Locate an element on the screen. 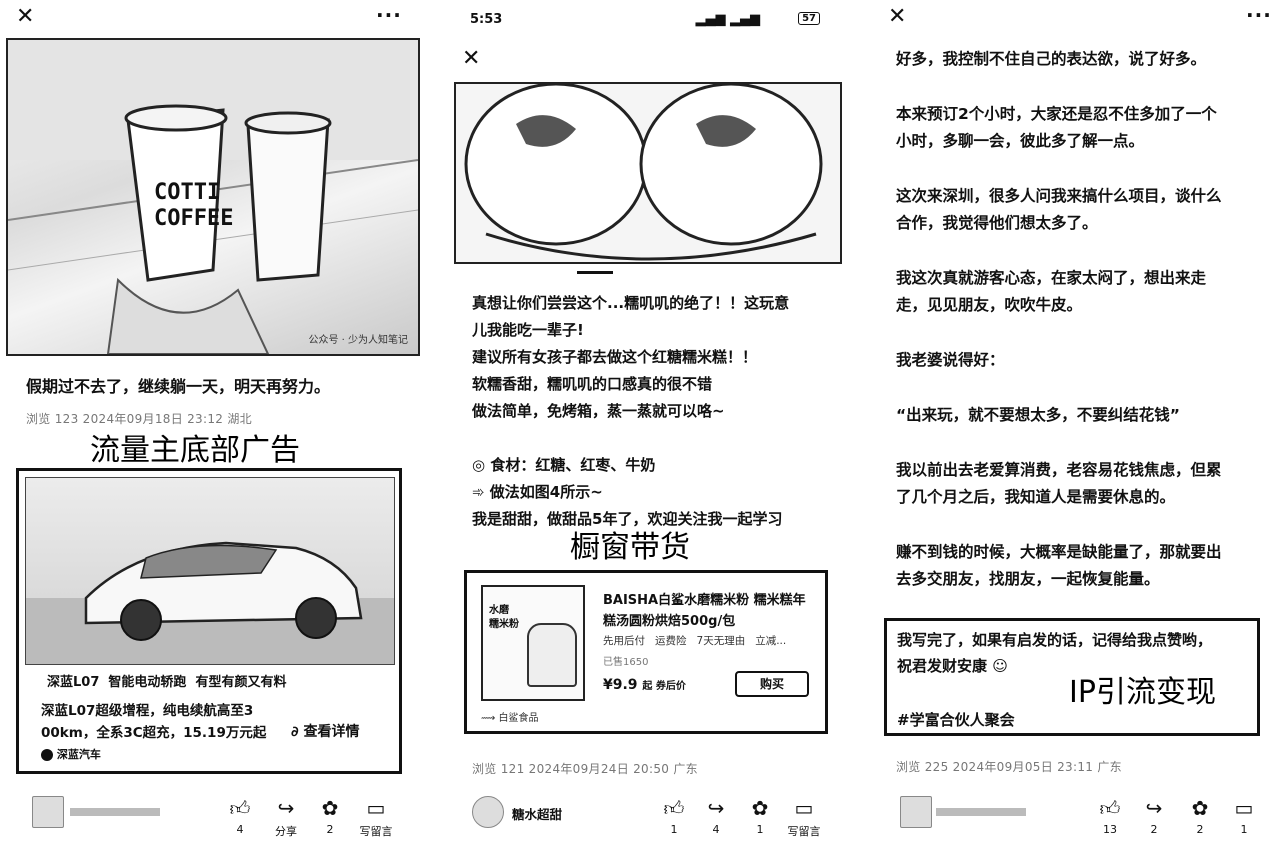 The image size is (1280, 845). hashtag-link: #学富合伙人聚会 is located at coordinates (956, 719).